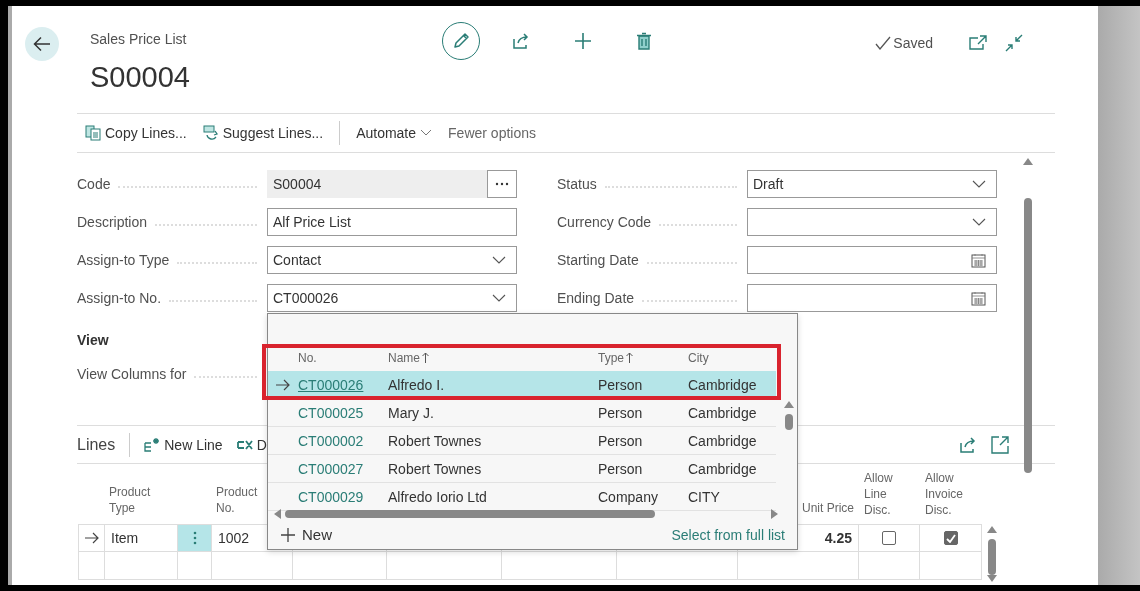  I want to click on add-icon, so click(583, 41).